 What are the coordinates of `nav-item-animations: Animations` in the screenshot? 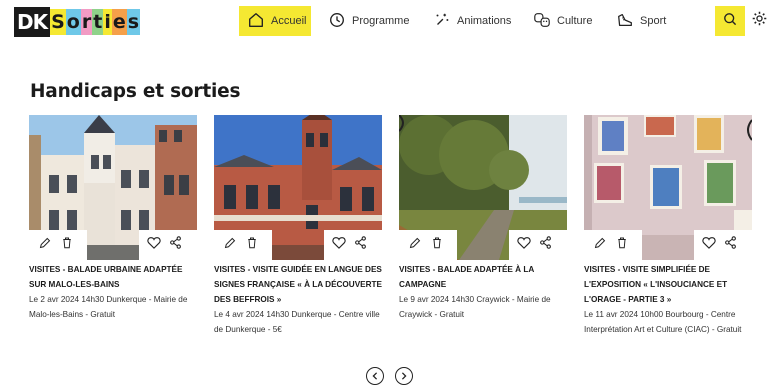 It's located at (472, 21).